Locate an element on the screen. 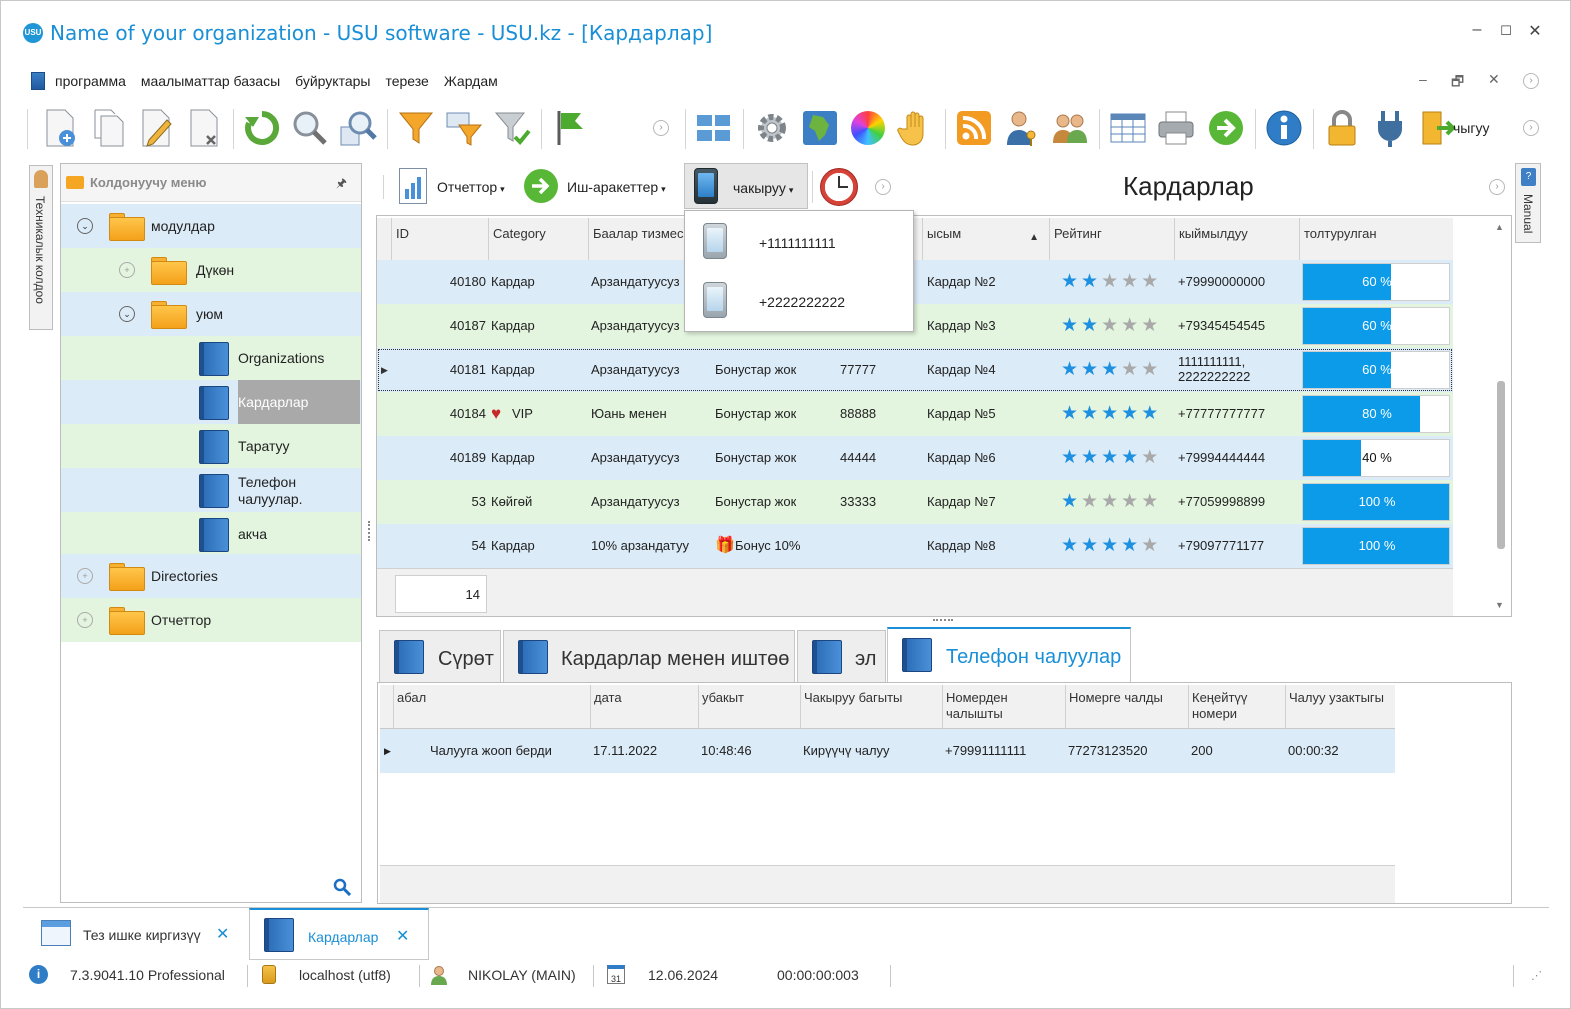 The height and width of the screenshot is (1009, 1571). layout-grid-icon is located at coordinates (714, 128).